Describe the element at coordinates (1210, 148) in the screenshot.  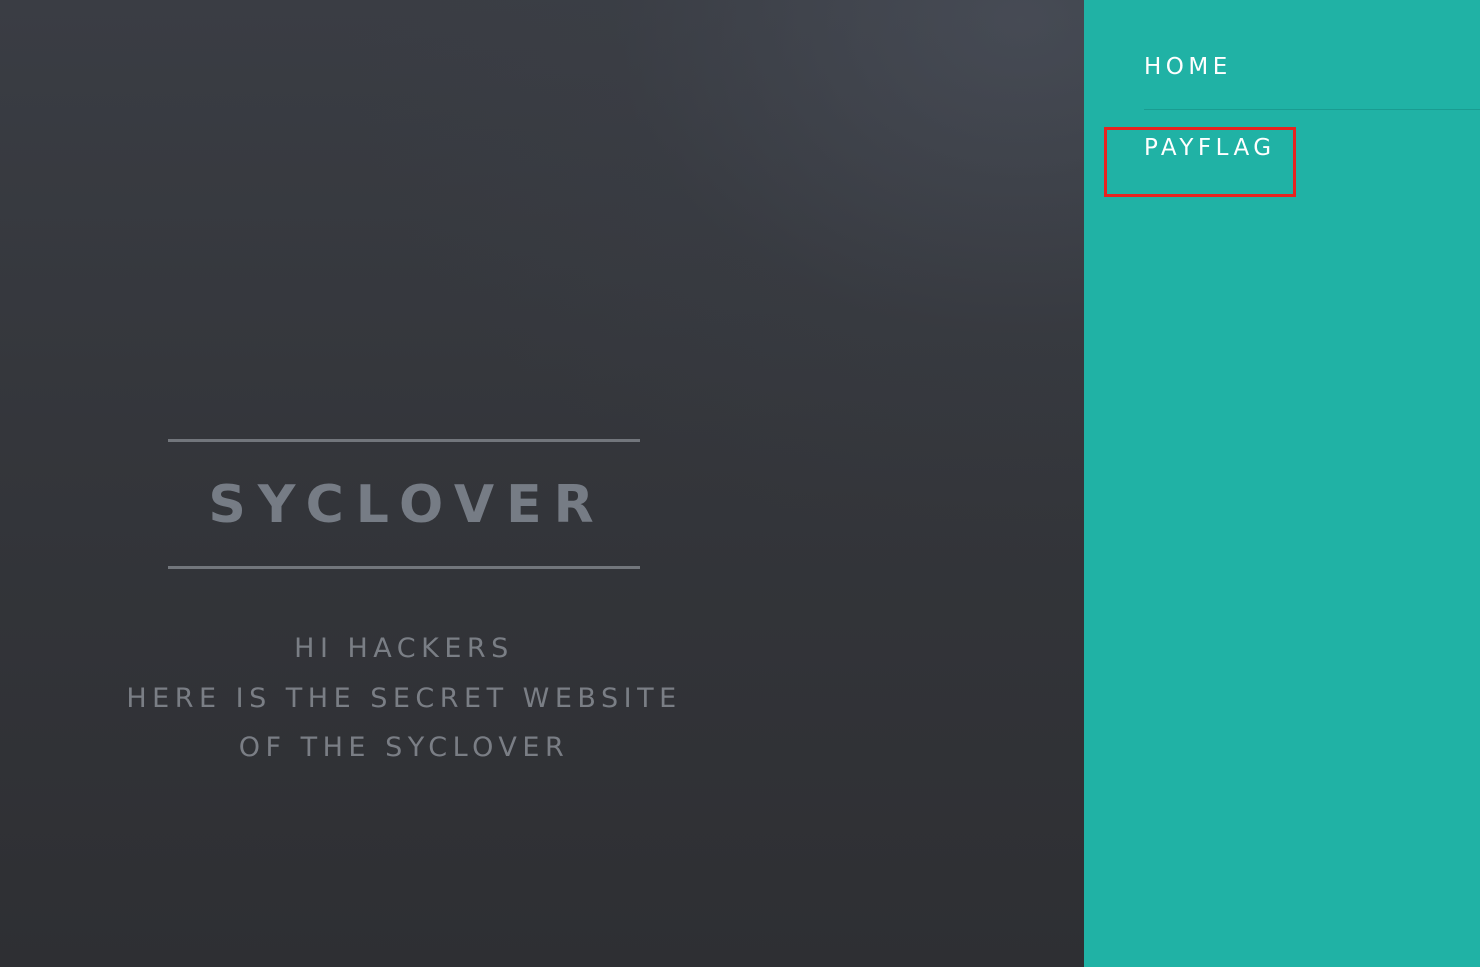
I see `nav-item-payflag: PAYFLAG` at that location.